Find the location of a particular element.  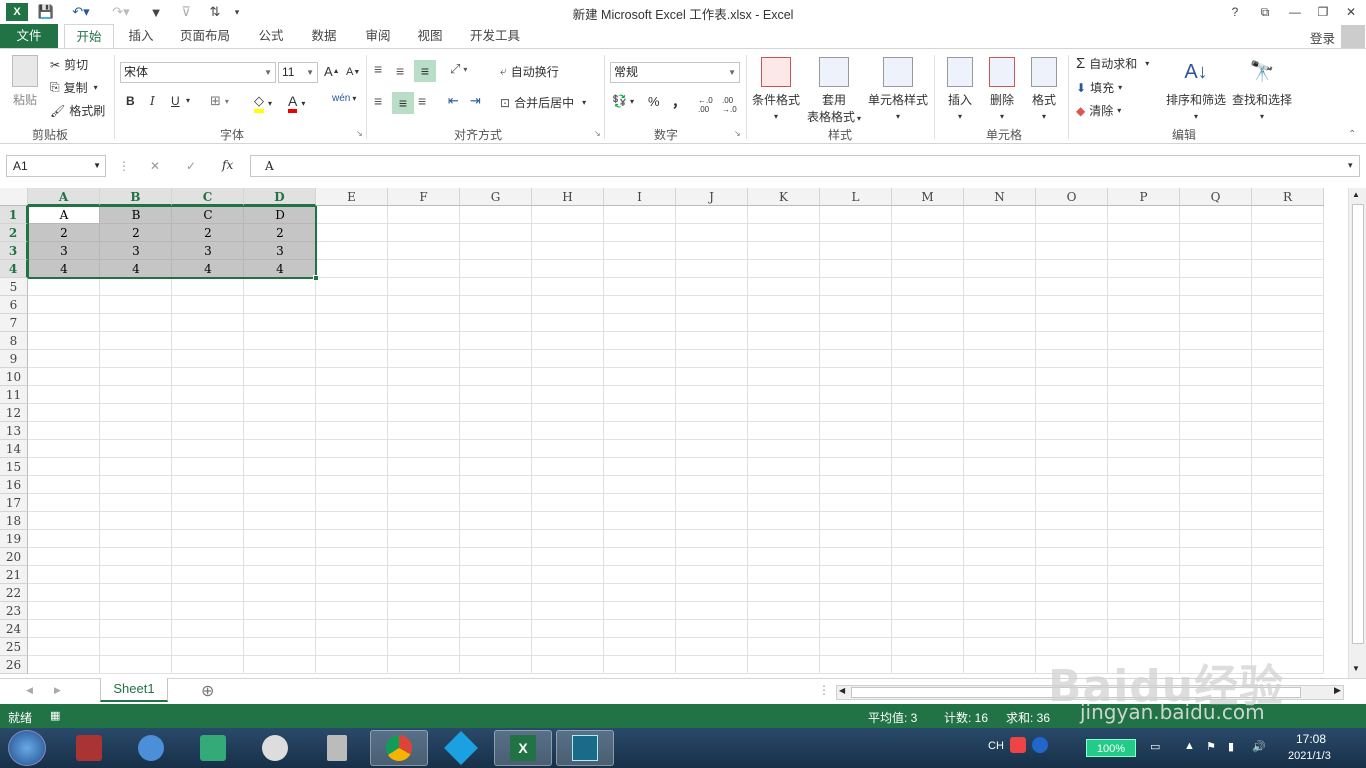

taskbar-winrar-icon is located at coordinates (89, 748).